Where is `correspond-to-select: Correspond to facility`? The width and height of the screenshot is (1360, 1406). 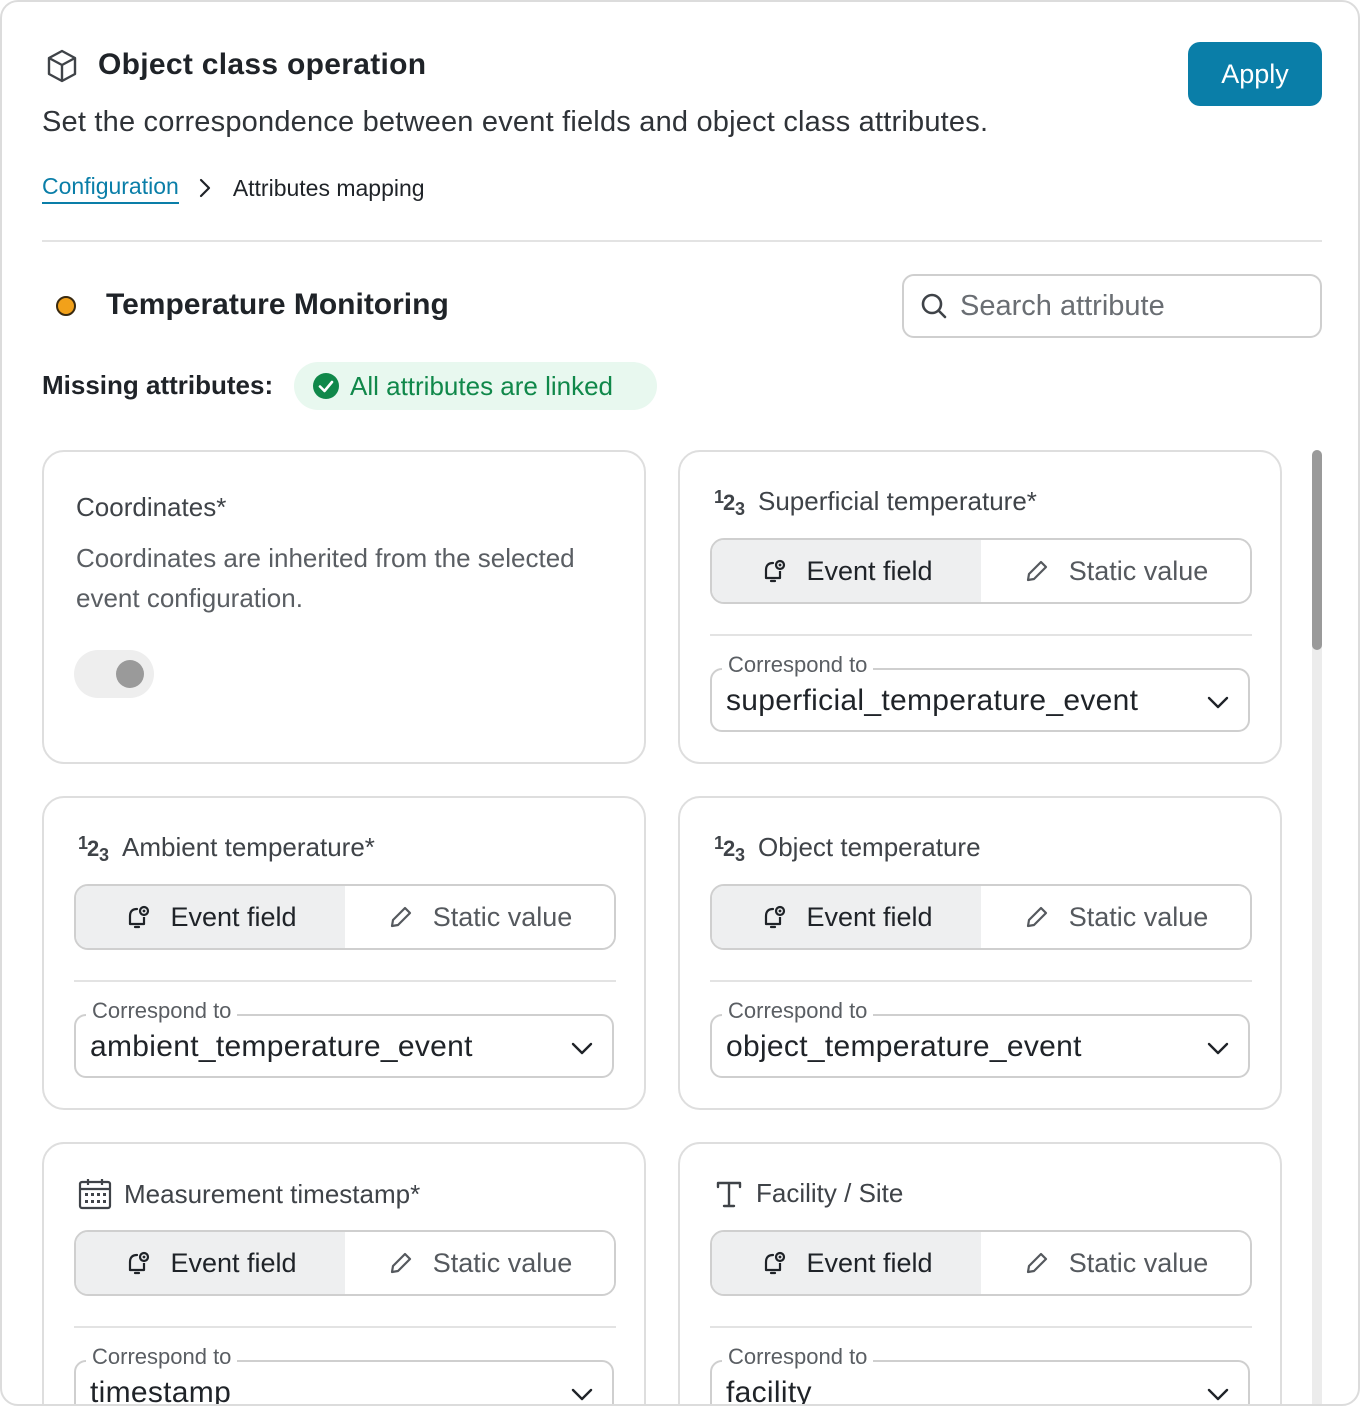
correspond-to-select: Correspond to facility is located at coordinates (980, 1375).